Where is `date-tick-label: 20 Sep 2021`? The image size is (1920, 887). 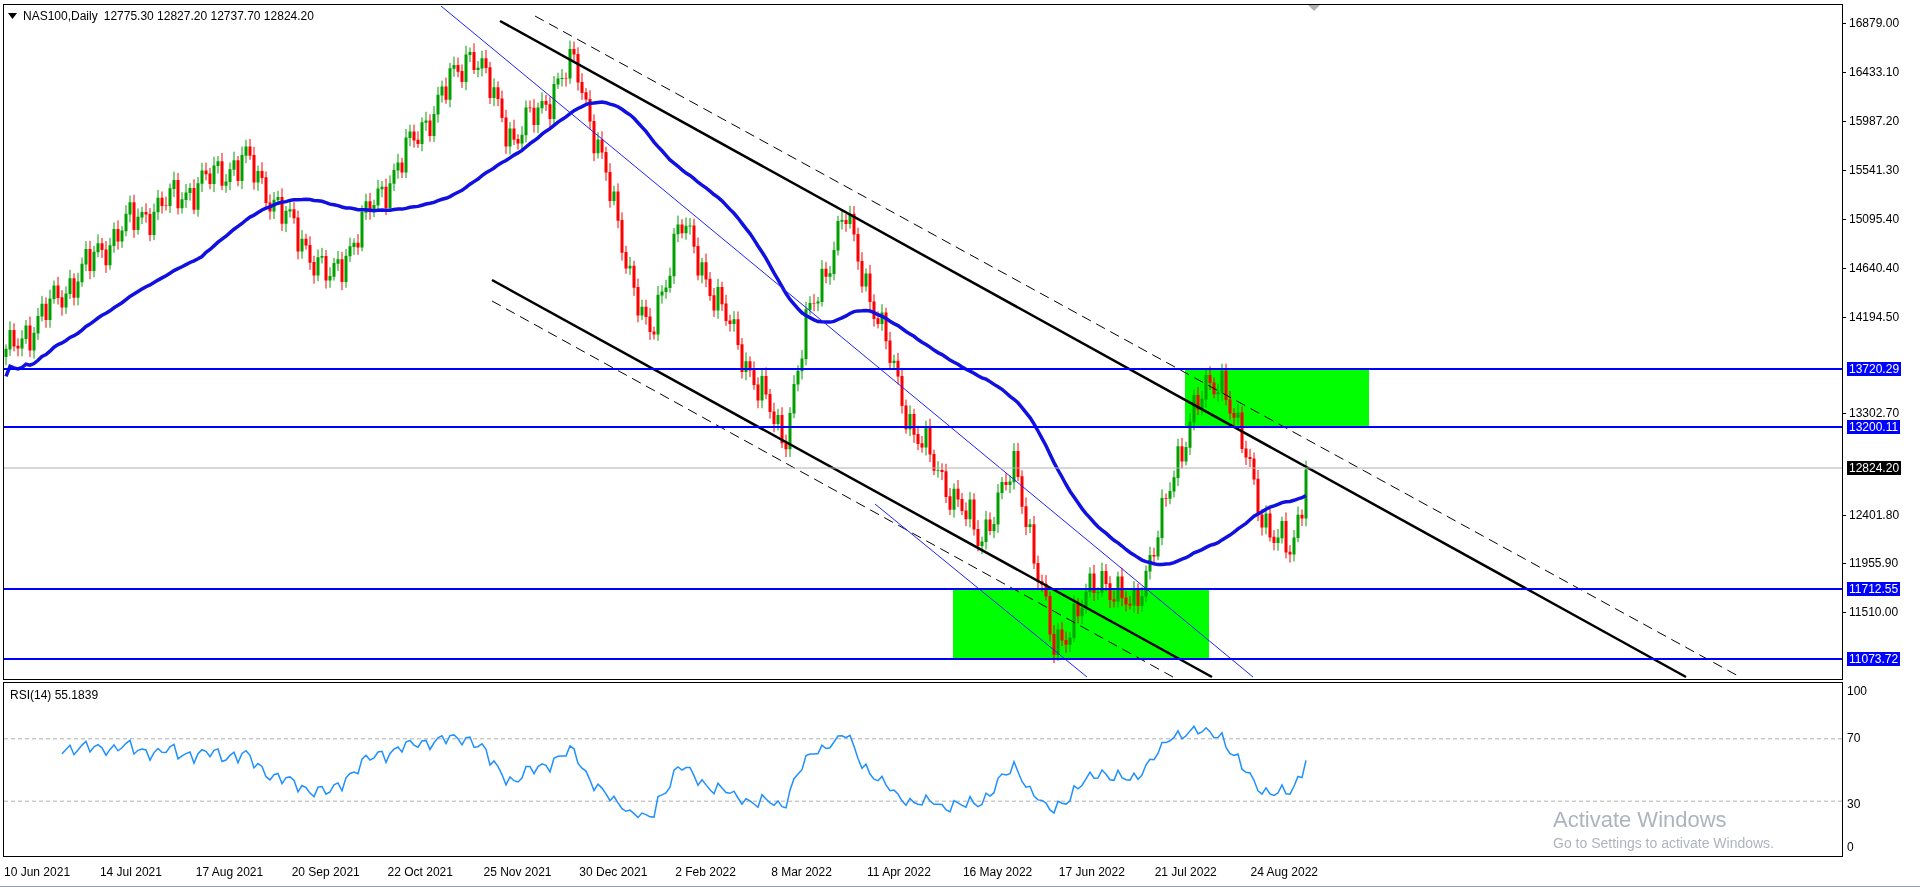 date-tick-label: 20 Sep 2021 is located at coordinates (326, 872).